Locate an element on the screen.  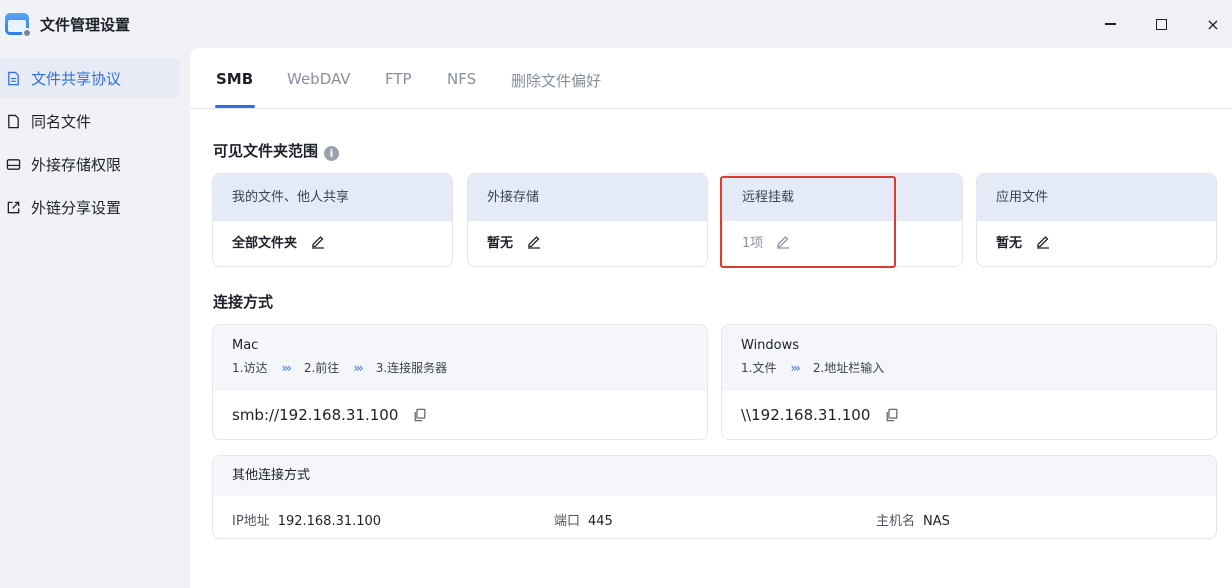
sidebar-item-file-sharing-protocol: 文件共享协议 is located at coordinates (90, 78).